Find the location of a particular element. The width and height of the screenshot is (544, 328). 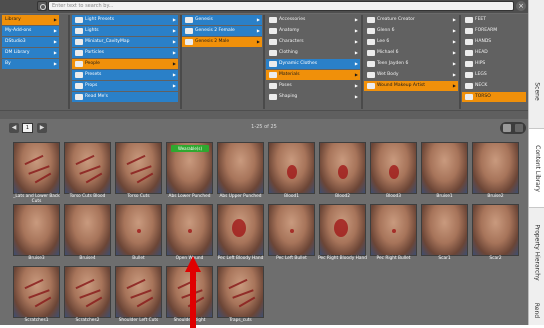

category-item: Lights ▶ is located at coordinates (125, 31).